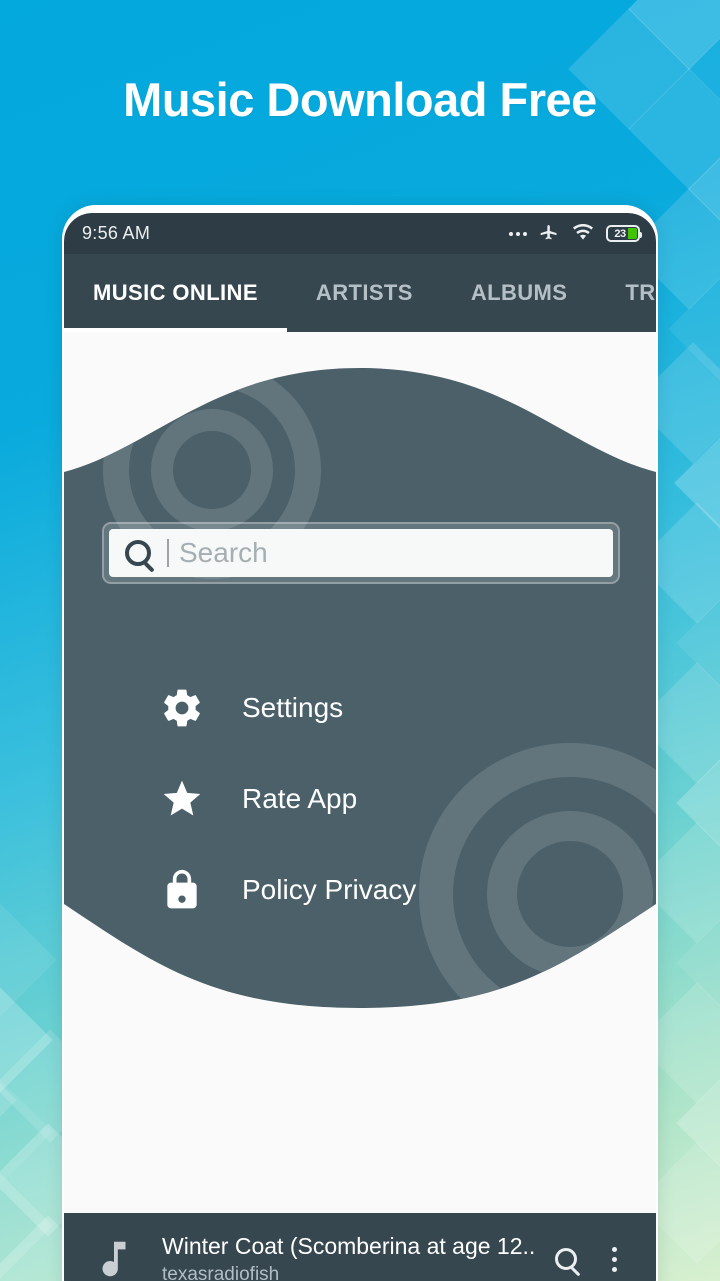  I want to click on player-overflow-button, so click(614, 1259).